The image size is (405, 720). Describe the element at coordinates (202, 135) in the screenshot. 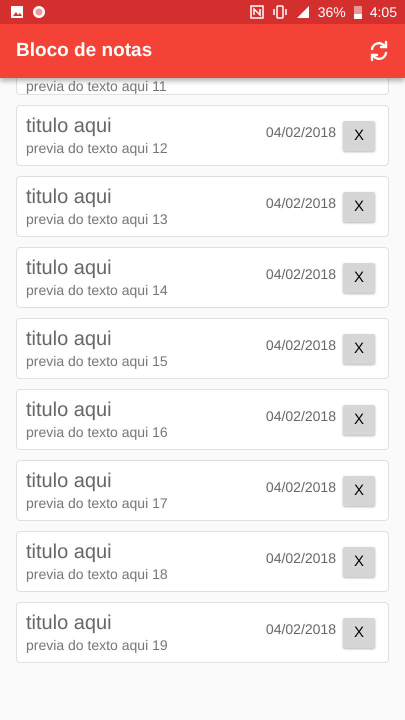

I see `note-card: titulo aqui previa do texto aqui 12 04/02/2018 X` at that location.